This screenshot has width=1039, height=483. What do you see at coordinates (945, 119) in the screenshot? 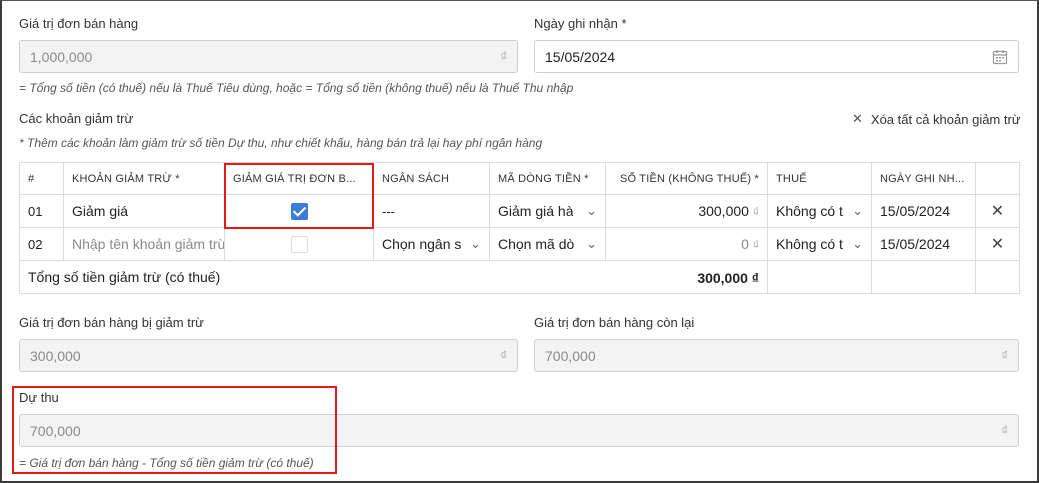
I see `clear-all-label: Xóa tất cả khoản giảm trừ` at bounding box center [945, 119].